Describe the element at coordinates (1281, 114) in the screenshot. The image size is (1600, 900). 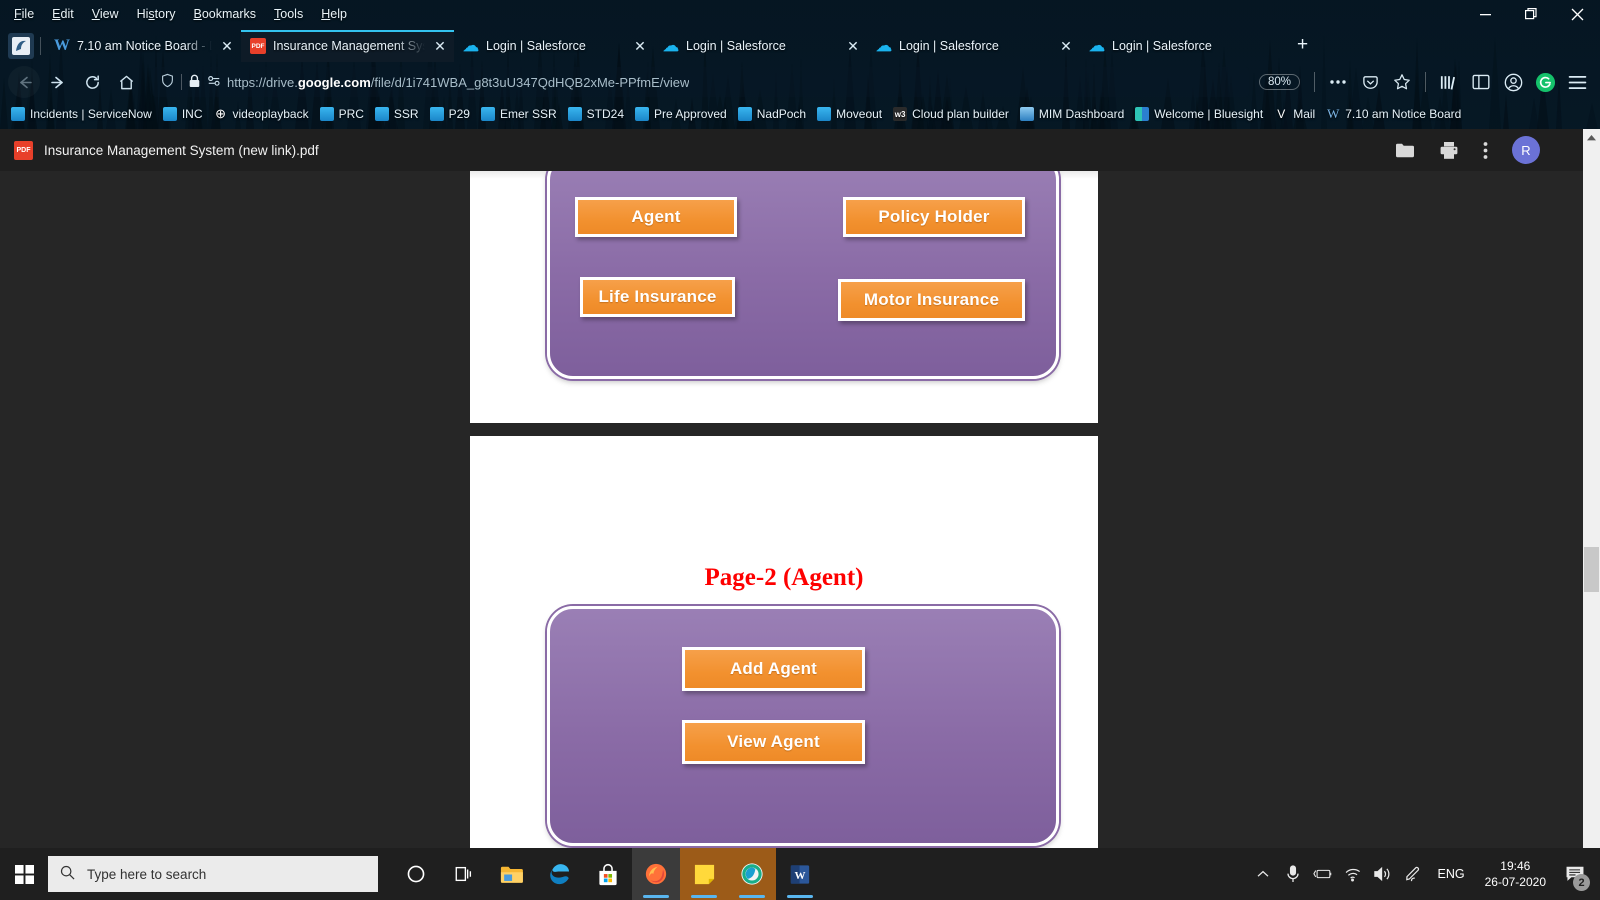
I see `vee-icon: V` at that location.